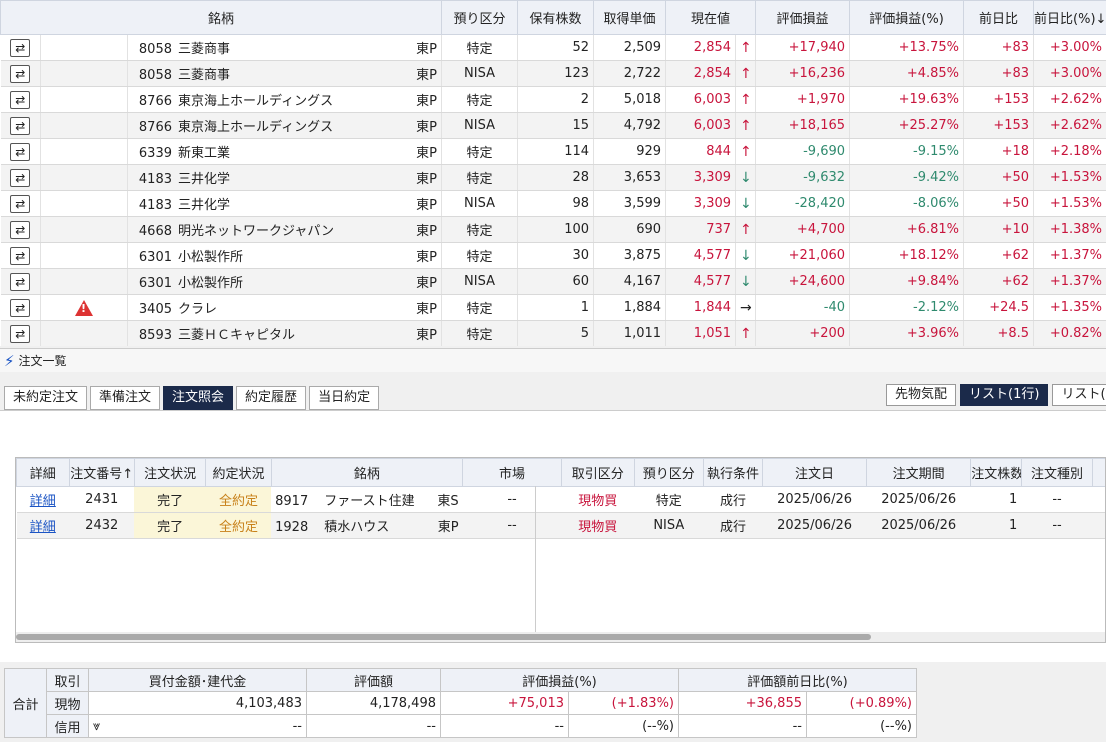  I want to click on col-header-account: 預り区分, so click(480, 17).